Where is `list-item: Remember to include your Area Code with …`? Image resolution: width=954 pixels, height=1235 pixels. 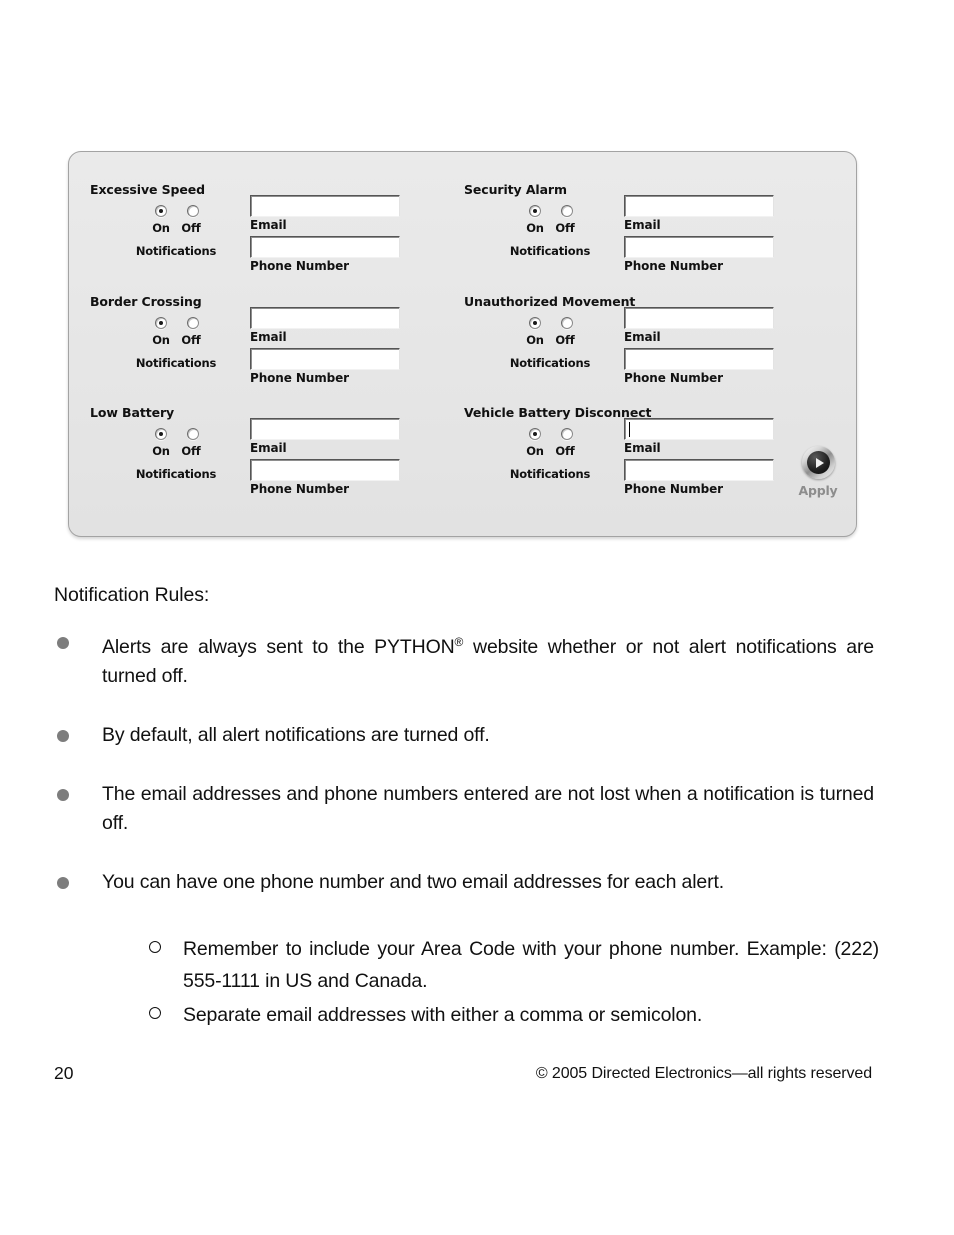 list-item: Remember to include your Area Code with … is located at coordinates (509, 965).